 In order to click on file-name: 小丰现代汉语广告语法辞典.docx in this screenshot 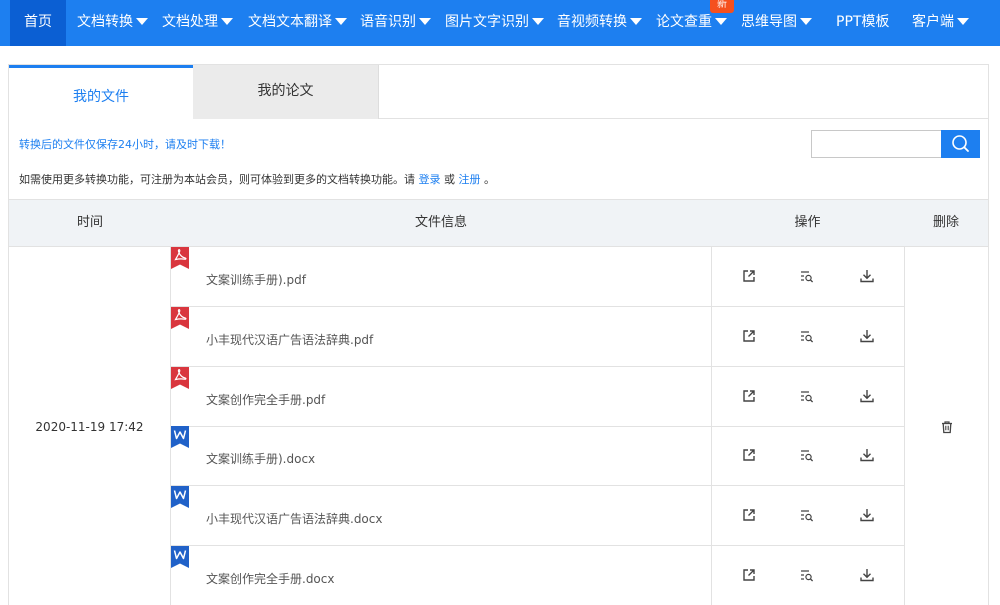, I will do `click(294, 518)`.